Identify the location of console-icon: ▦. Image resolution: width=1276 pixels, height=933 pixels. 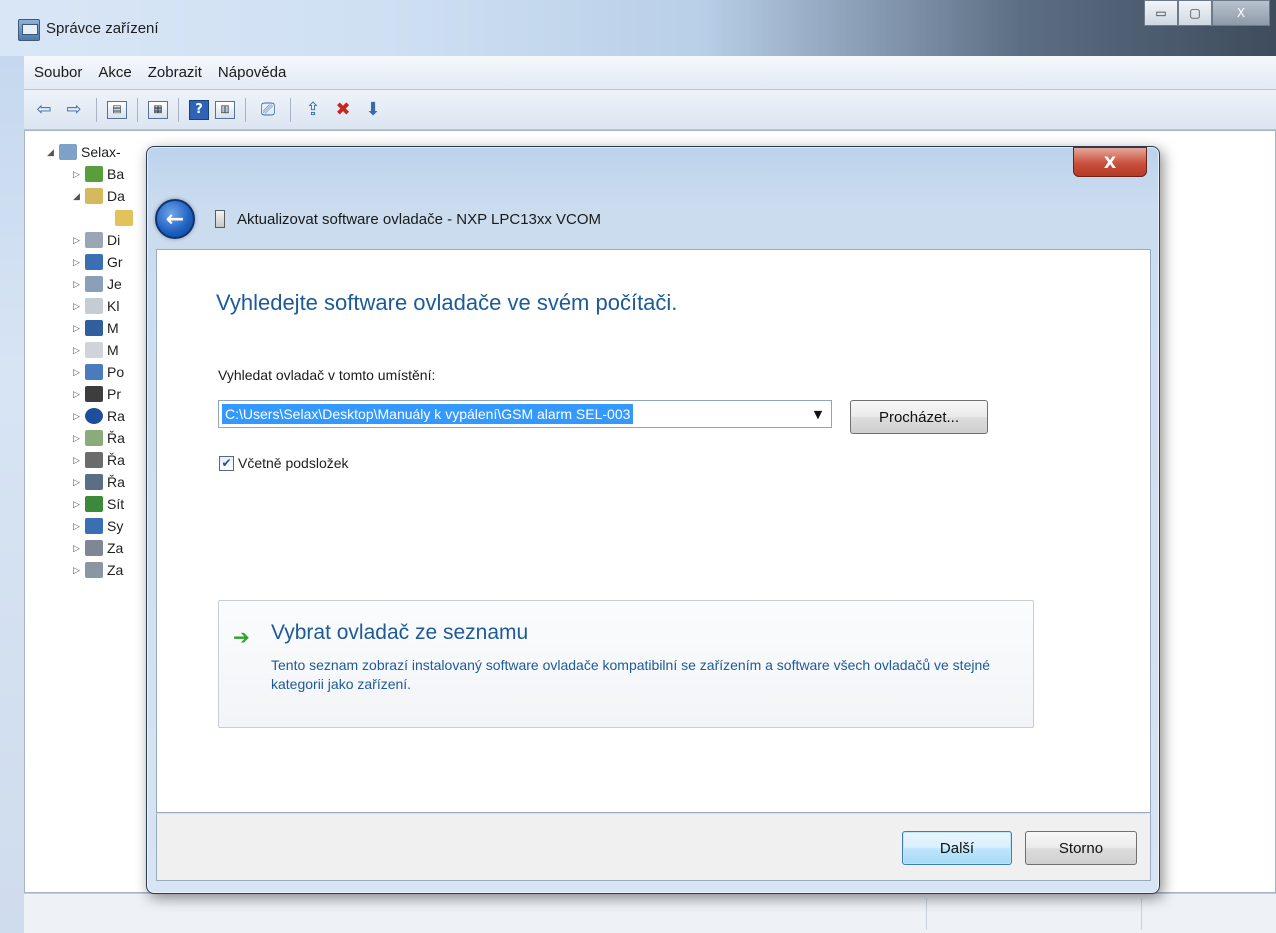
(158, 109).